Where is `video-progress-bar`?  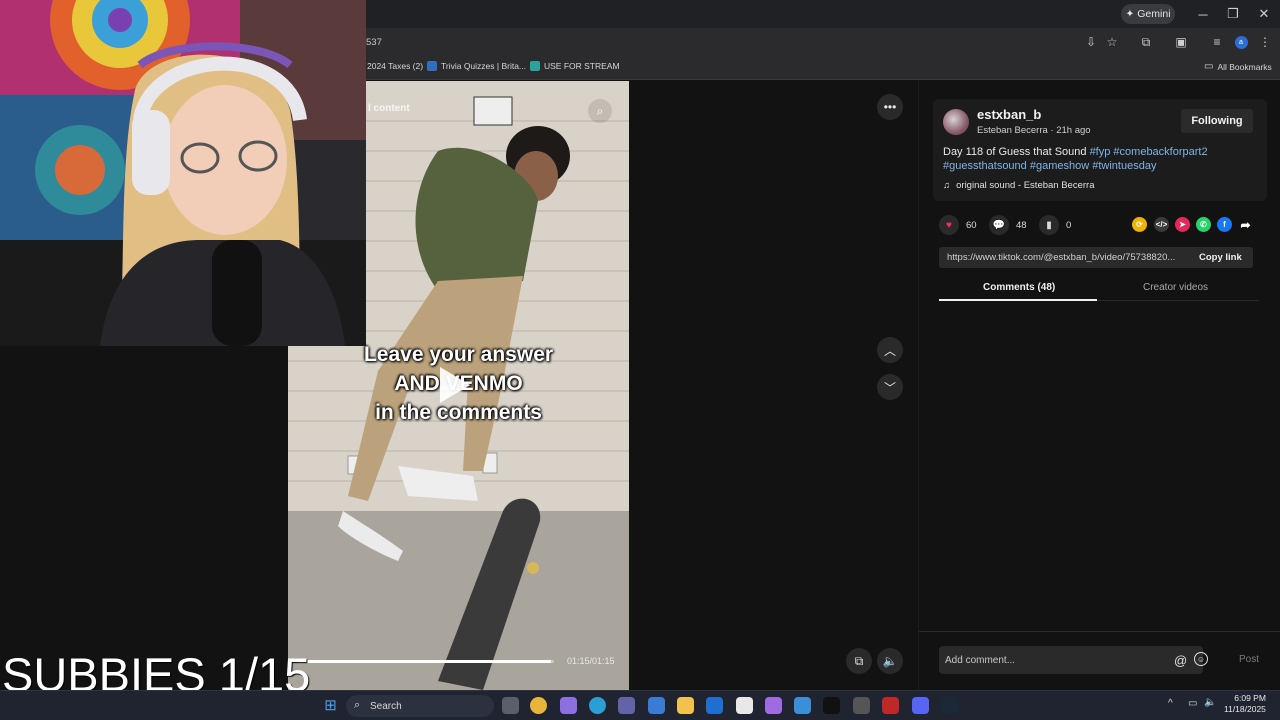 video-progress-bar is located at coordinates (426, 661).